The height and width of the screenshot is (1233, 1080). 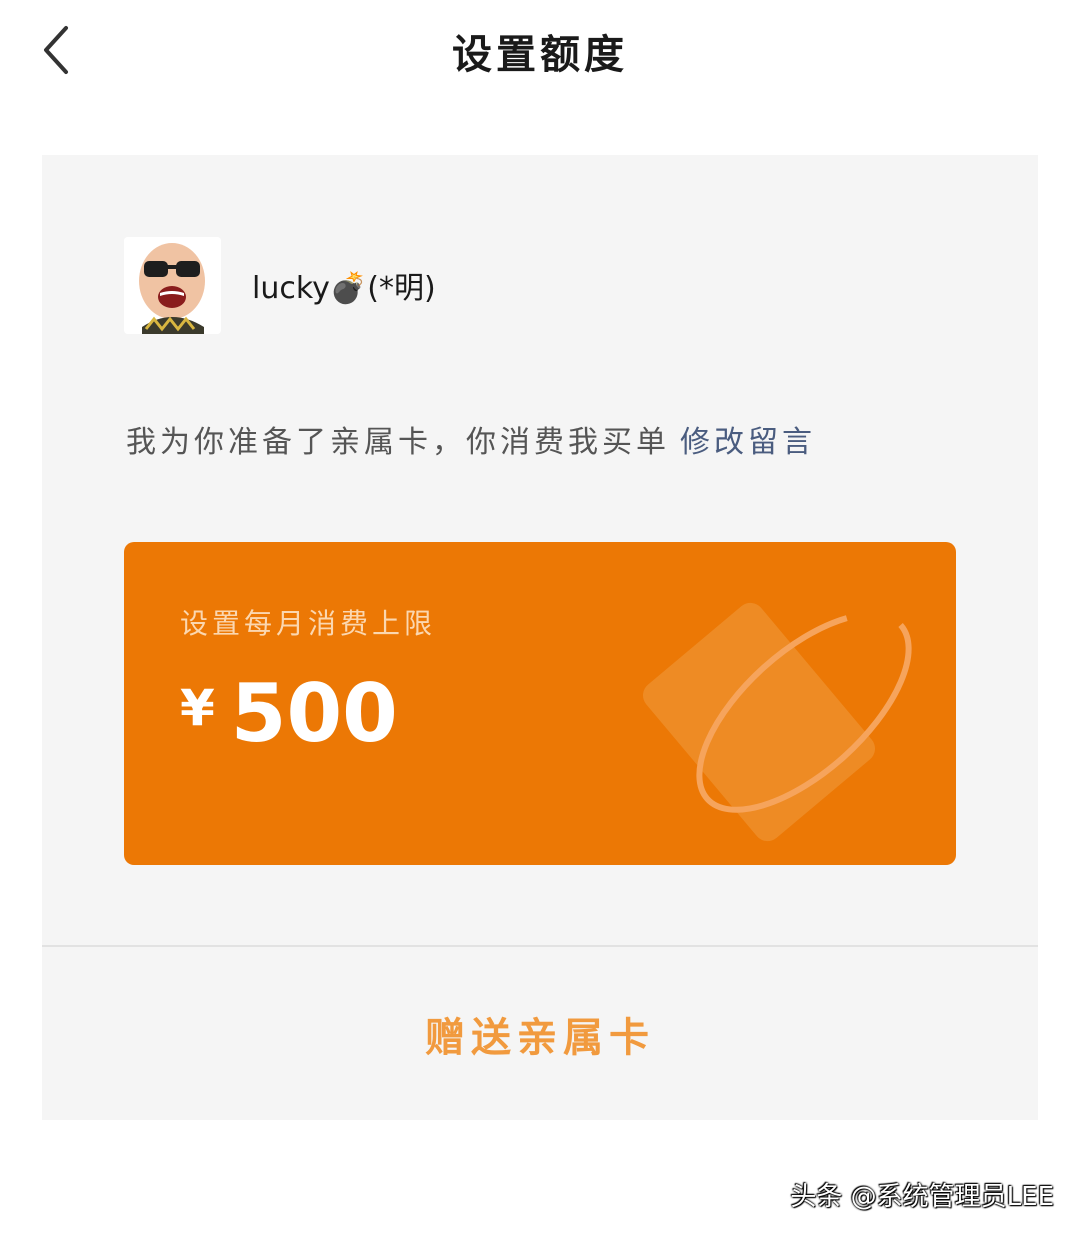 I want to click on watermark: 头条 @系统管理员LEE, so click(x=922, y=1197).